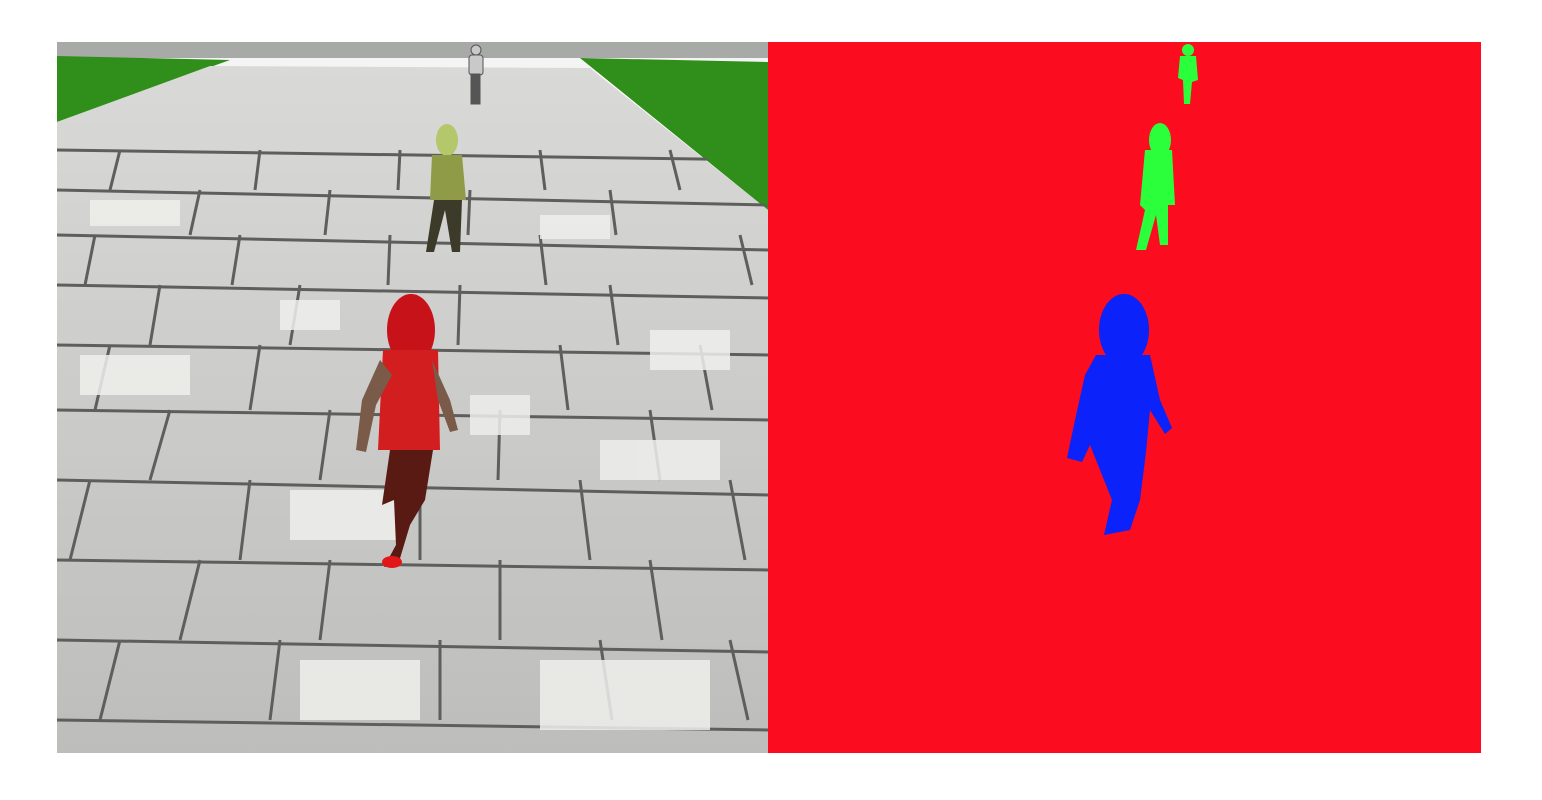  I want to click on middle-pedestrian-body, so click(448, 177).